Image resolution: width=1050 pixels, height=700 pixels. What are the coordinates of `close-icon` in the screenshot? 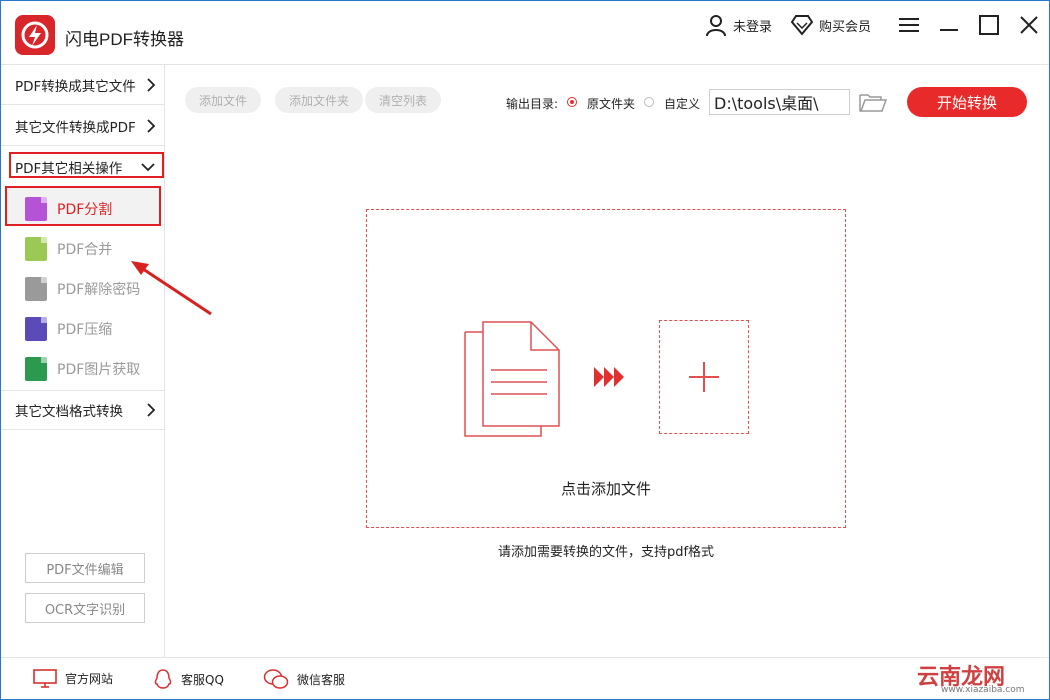 It's located at (1029, 25).